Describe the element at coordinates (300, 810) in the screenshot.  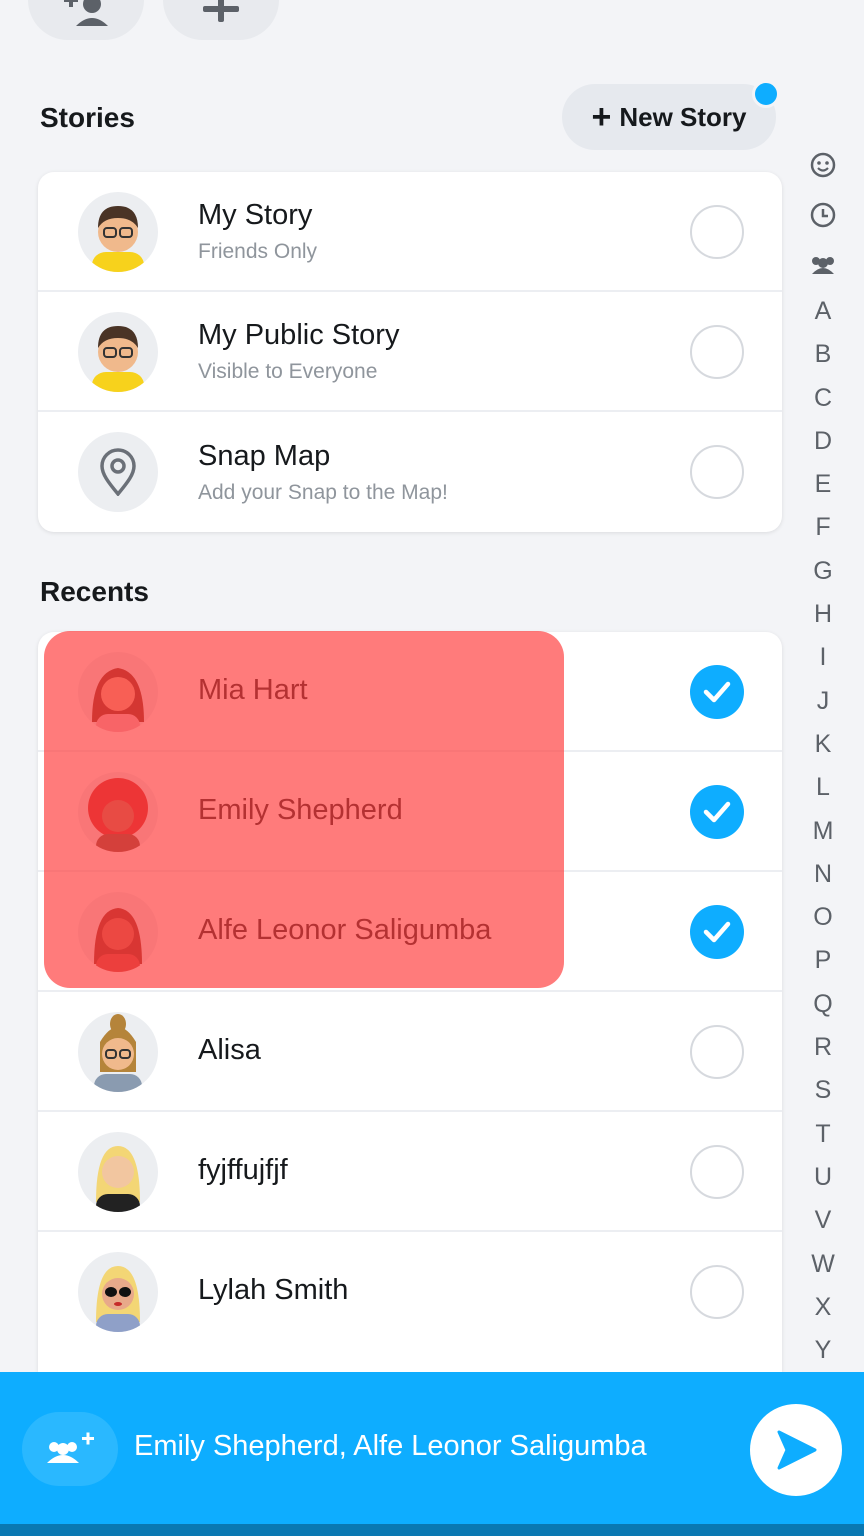
I see `friend-name: Emily Shepherd` at that location.